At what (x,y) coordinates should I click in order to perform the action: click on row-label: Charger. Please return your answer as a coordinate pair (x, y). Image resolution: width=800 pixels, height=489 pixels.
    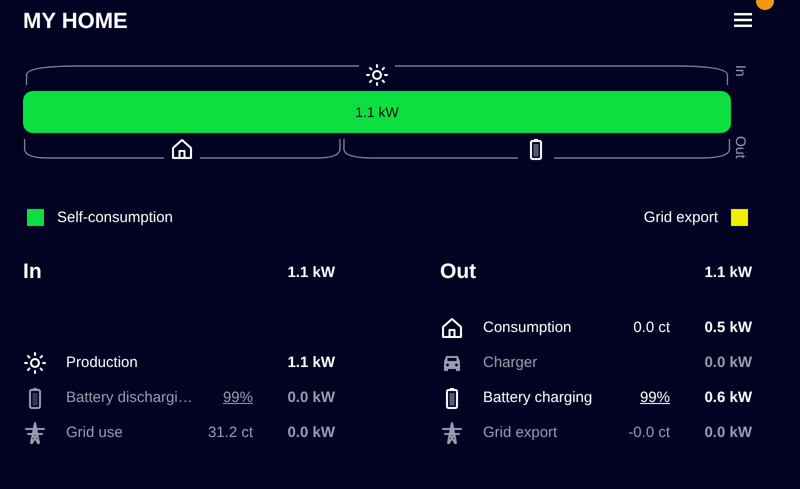
    Looking at the image, I should click on (510, 362).